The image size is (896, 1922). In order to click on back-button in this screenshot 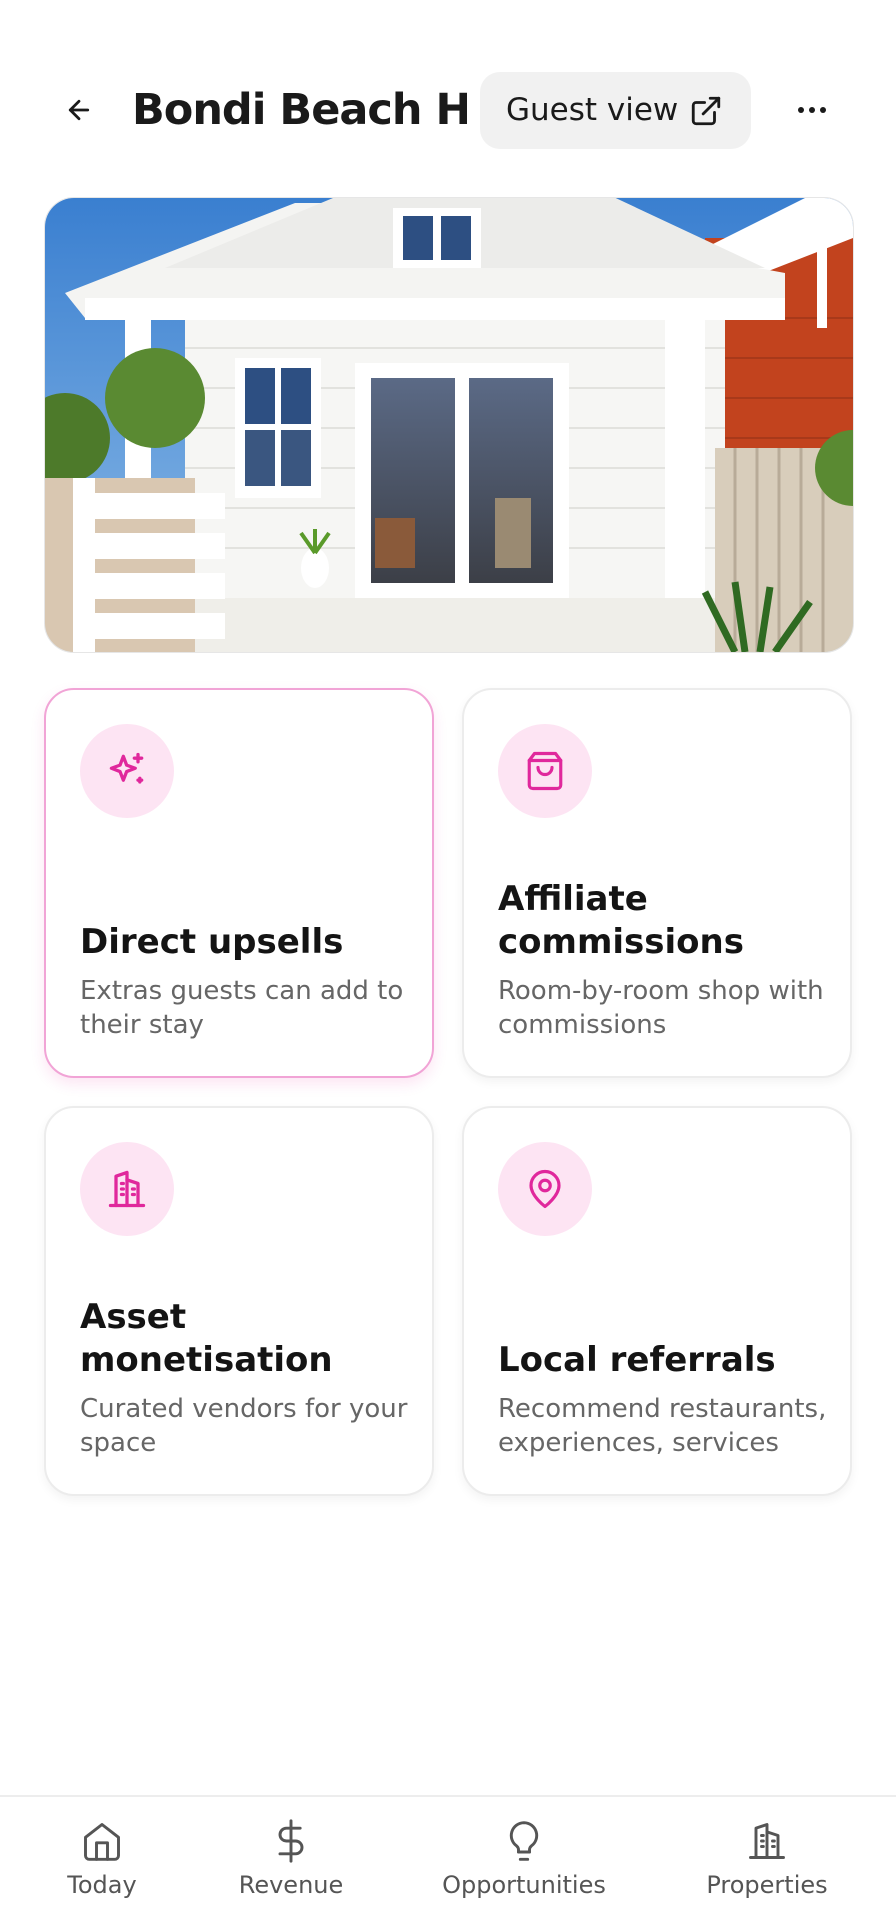, I will do `click(79, 110)`.